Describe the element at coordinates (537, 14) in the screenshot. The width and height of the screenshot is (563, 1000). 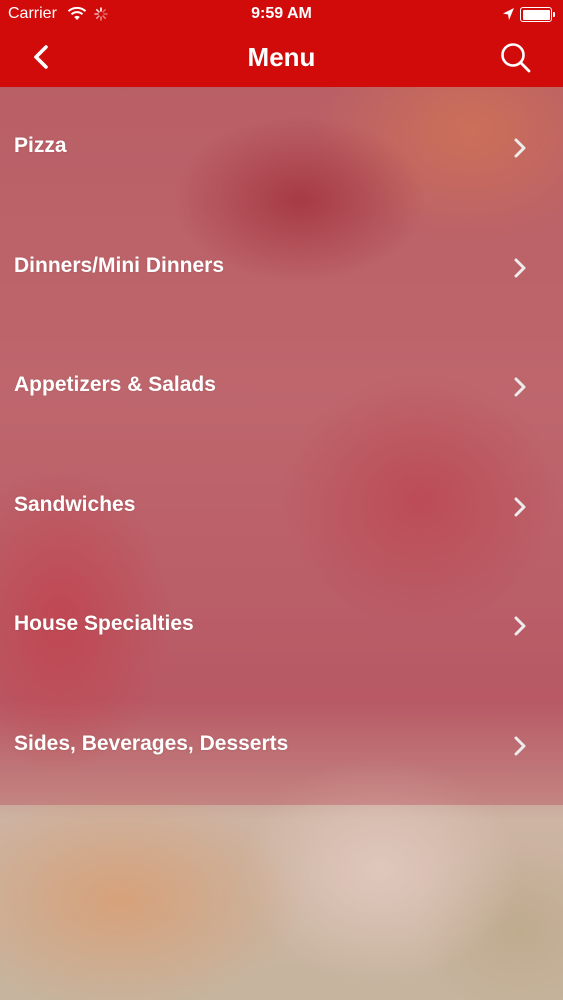
I see `battery-icon` at that location.